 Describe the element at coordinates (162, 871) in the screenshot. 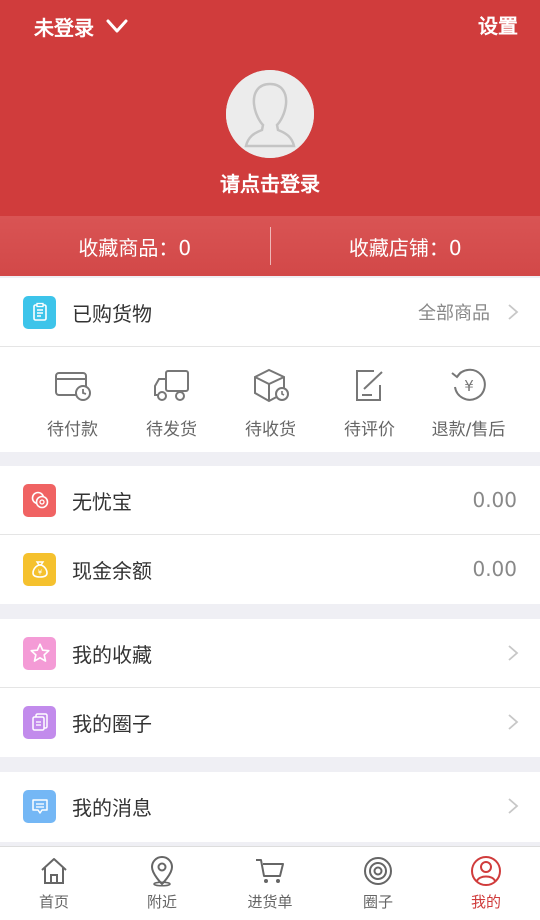

I see `location-pin-icon` at that location.